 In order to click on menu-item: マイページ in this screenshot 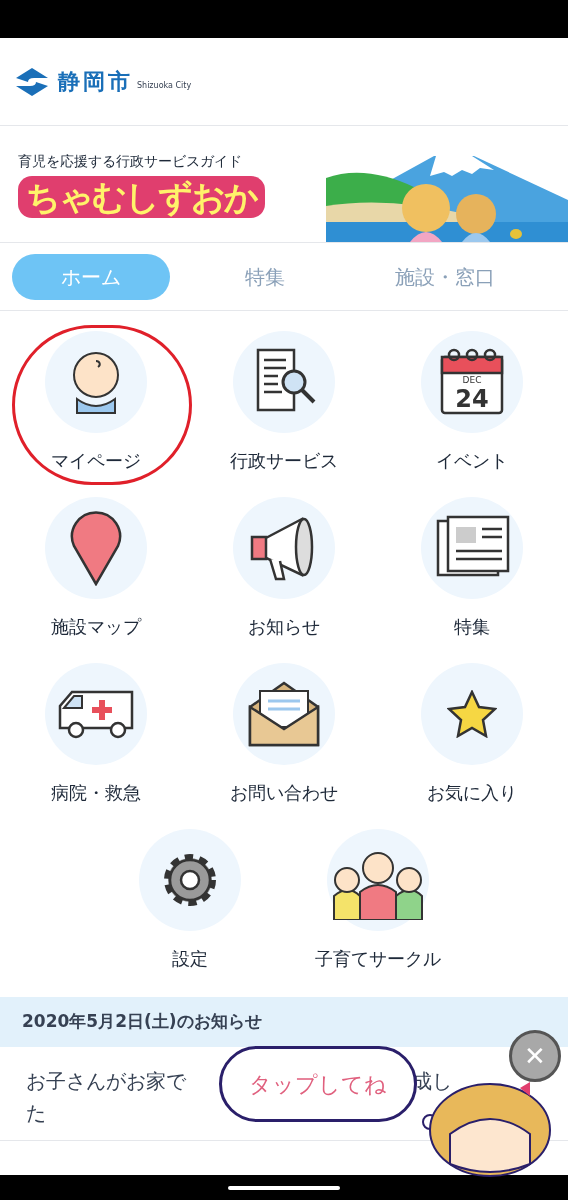, I will do `click(96, 409)`.